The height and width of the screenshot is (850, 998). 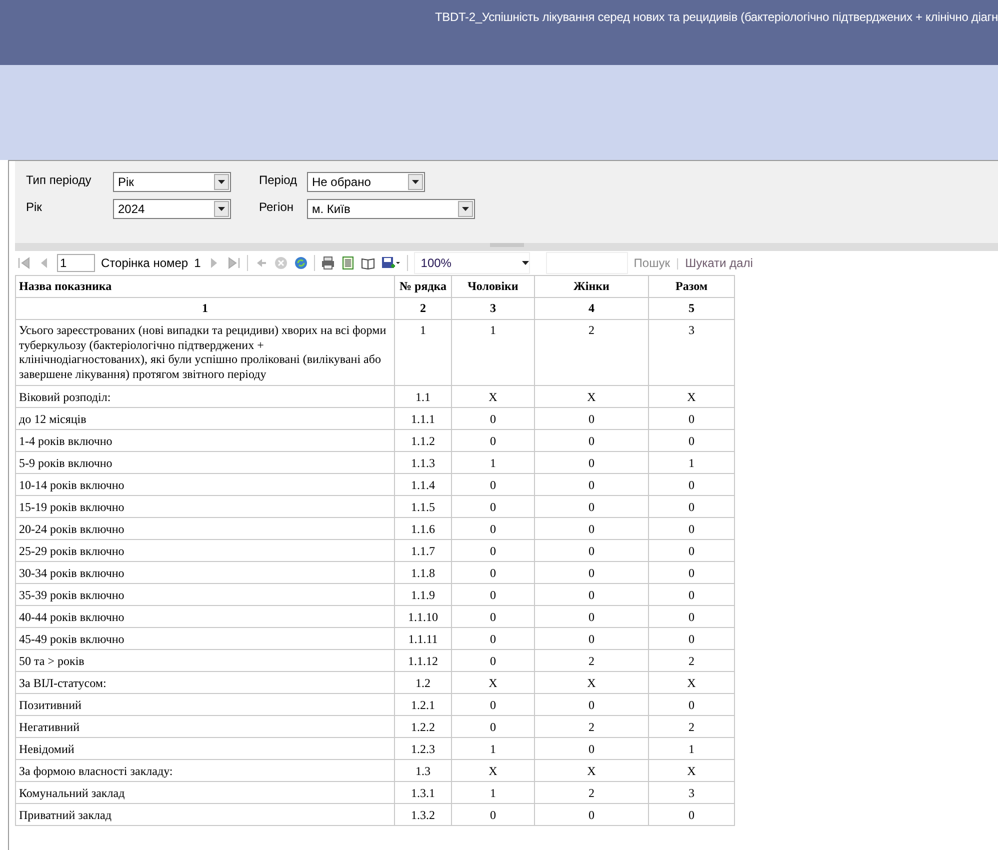 What do you see at coordinates (172, 209) in the screenshot?
I see `parameter-dropdown: 2024` at bounding box center [172, 209].